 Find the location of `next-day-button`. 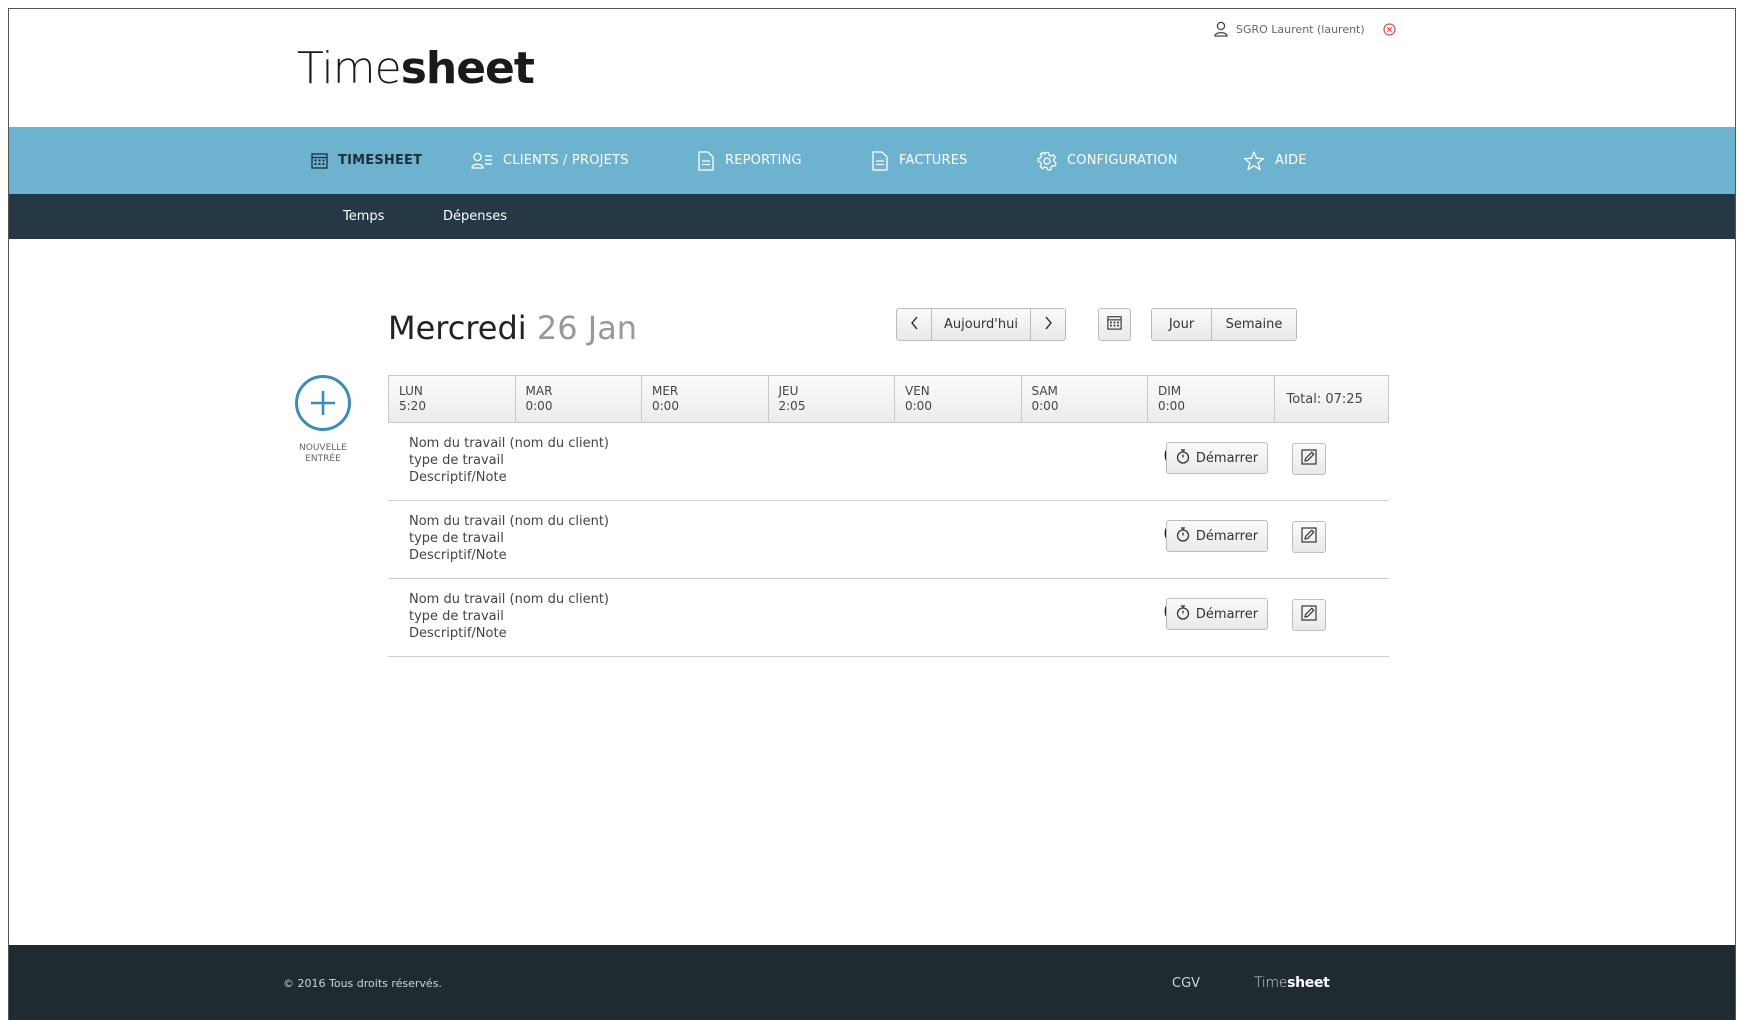

next-day-button is located at coordinates (1048, 324).